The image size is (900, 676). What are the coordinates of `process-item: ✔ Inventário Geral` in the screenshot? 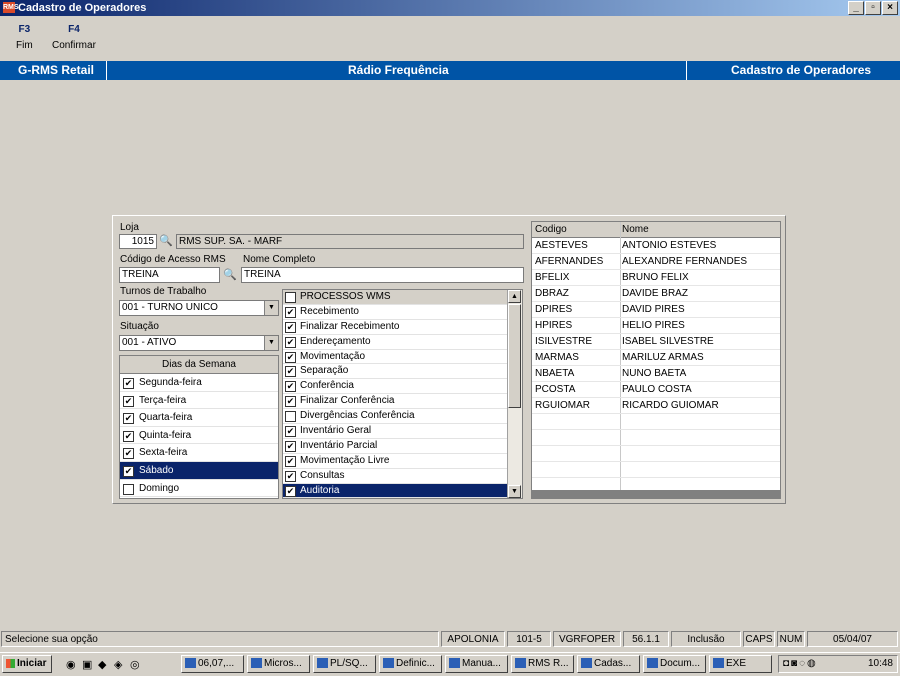 It's located at (402, 431).